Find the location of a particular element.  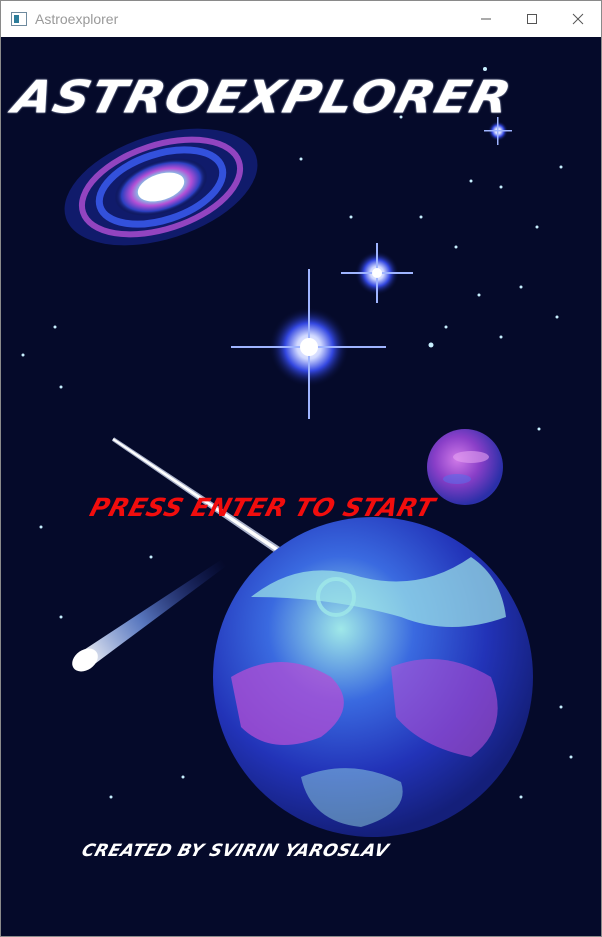

app-window-icon is located at coordinates (19, 19).